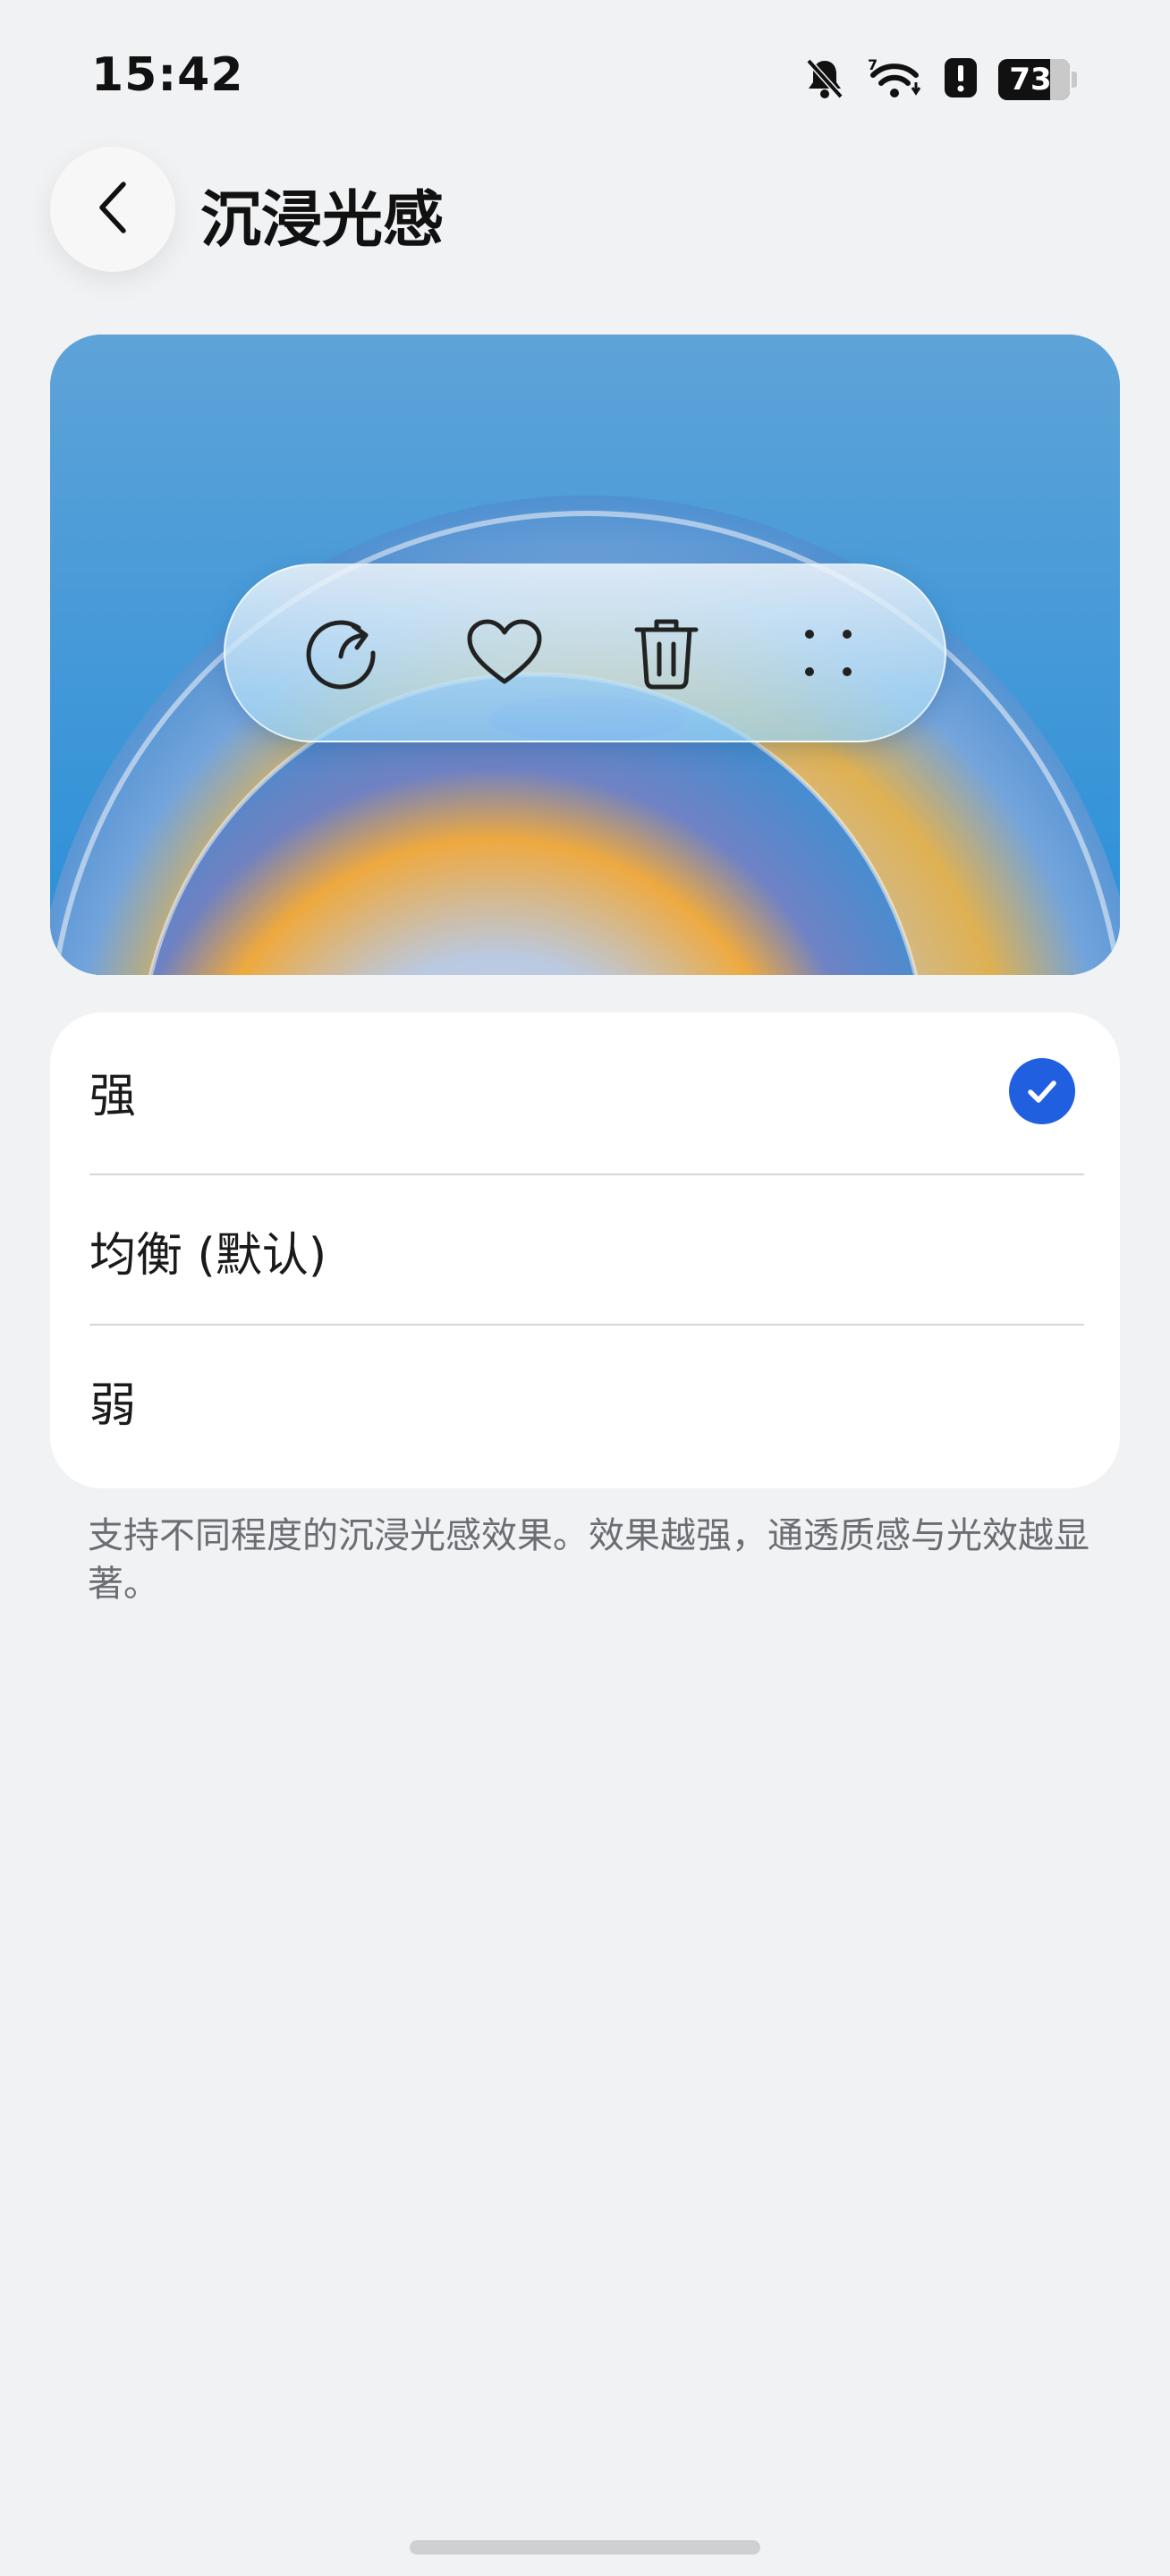  I want to click on option-label: 强, so click(113, 1096).